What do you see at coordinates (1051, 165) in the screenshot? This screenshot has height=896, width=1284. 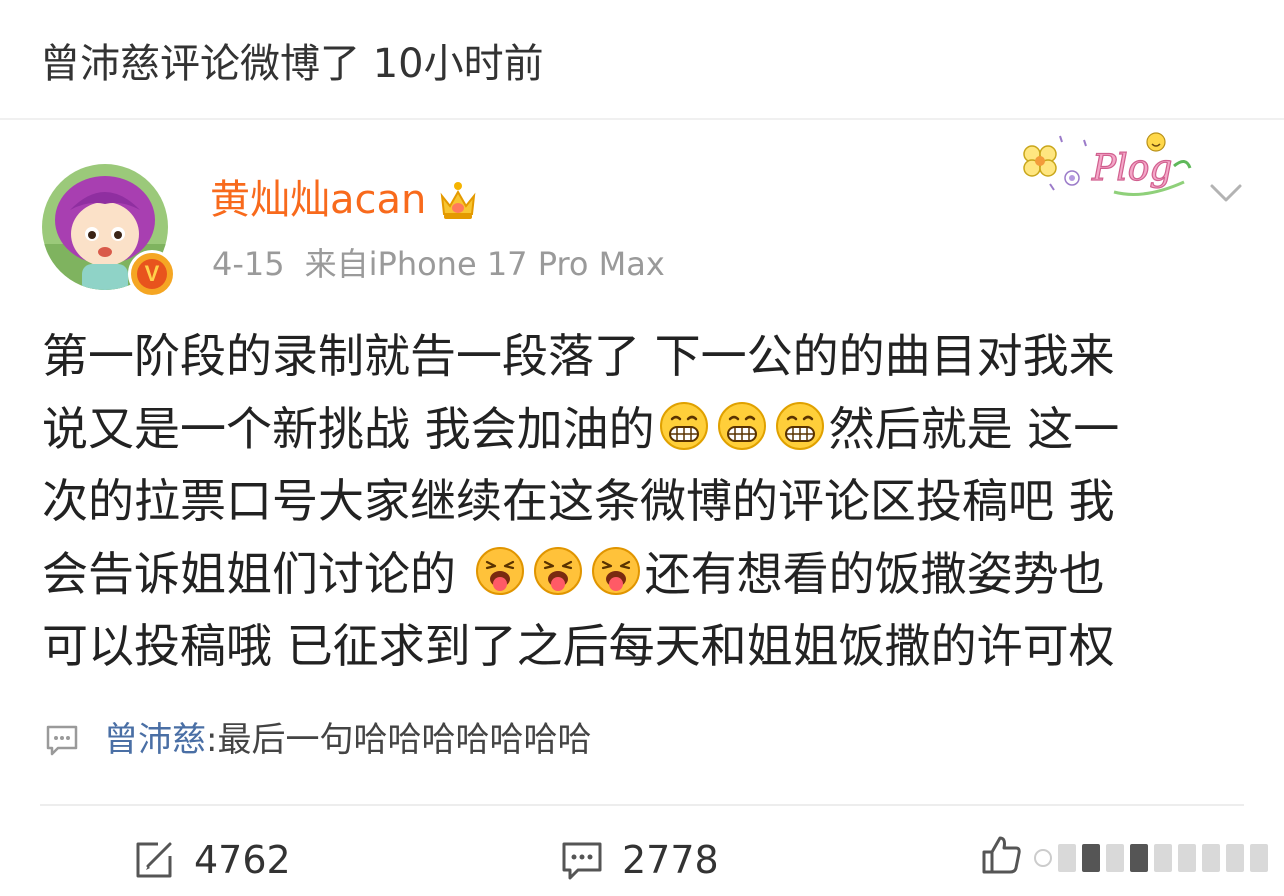 I see `flower-icon` at bounding box center [1051, 165].